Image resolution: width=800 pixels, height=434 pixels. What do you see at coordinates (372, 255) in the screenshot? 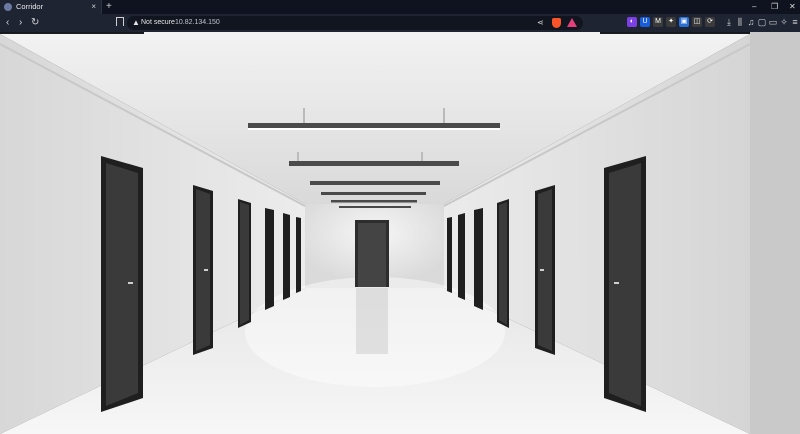
I see `end-door-panel` at bounding box center [372, 255].